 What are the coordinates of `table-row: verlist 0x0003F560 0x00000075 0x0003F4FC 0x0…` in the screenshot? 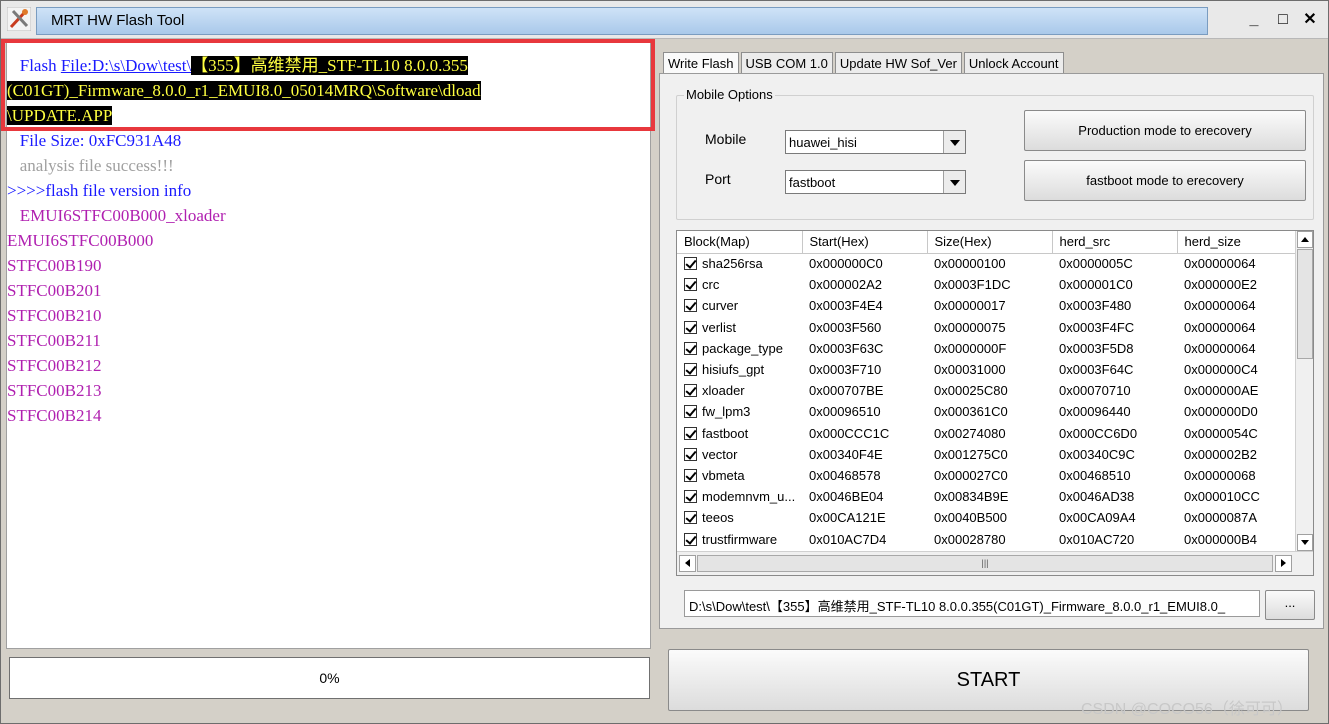 It's located at (987, 327).